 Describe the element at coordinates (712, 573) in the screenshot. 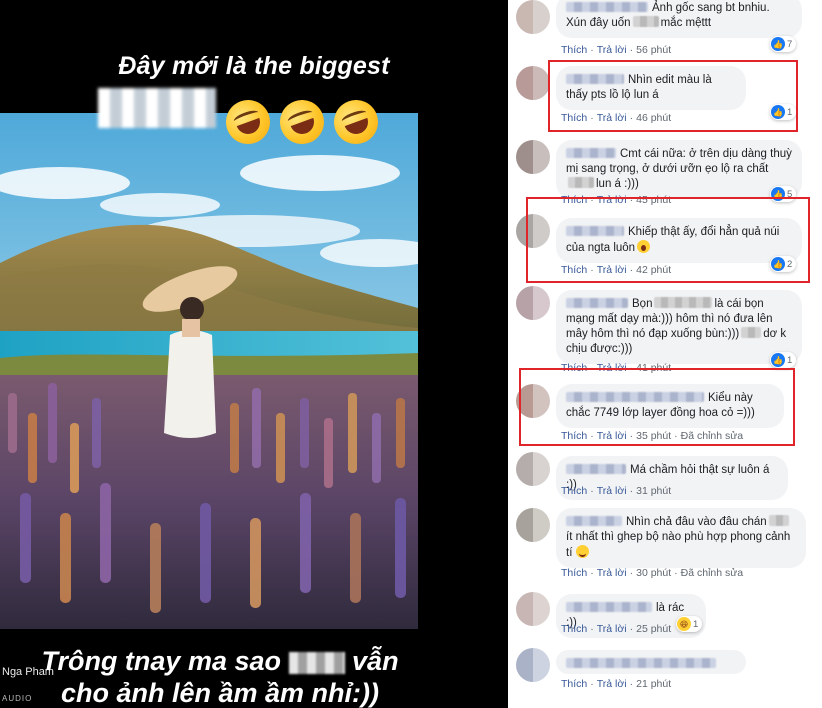

I see `edited-label: Đã chỉnh sửa` at that location.